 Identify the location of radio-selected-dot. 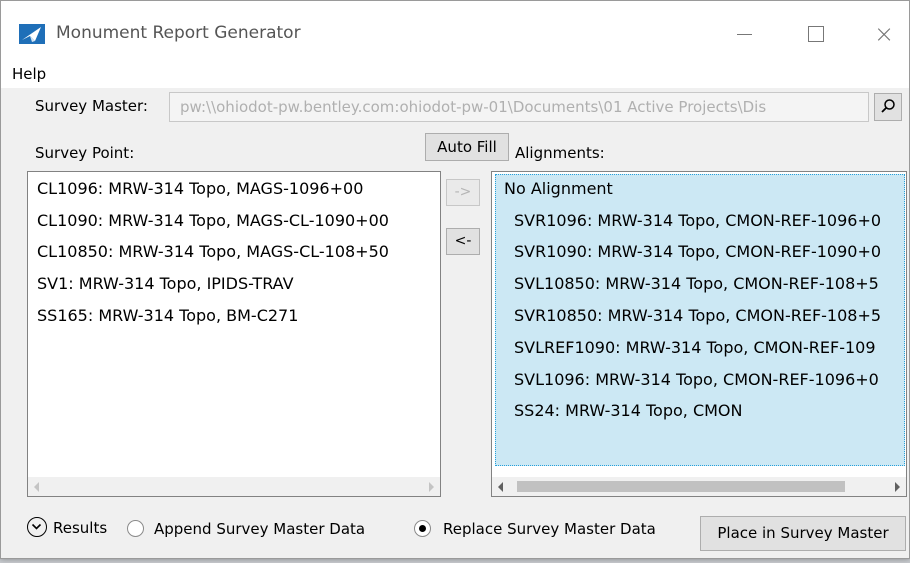
(422, 528).